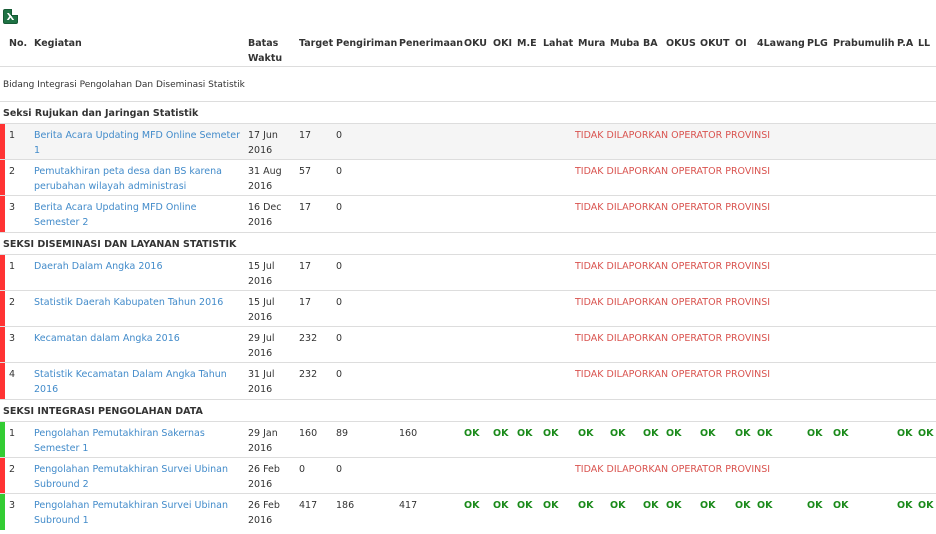  What do you see at coordinates (924, 43) in the screenshot?
I see `col-header-ll: LL` at bounding box center [924, 43].